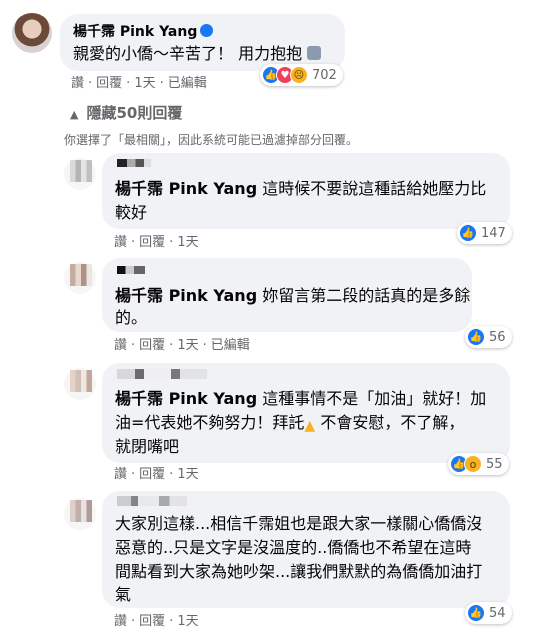  Describe the element at coordinates (497, 613) in the screenshot. I see `reaction-count: 54` at that location.